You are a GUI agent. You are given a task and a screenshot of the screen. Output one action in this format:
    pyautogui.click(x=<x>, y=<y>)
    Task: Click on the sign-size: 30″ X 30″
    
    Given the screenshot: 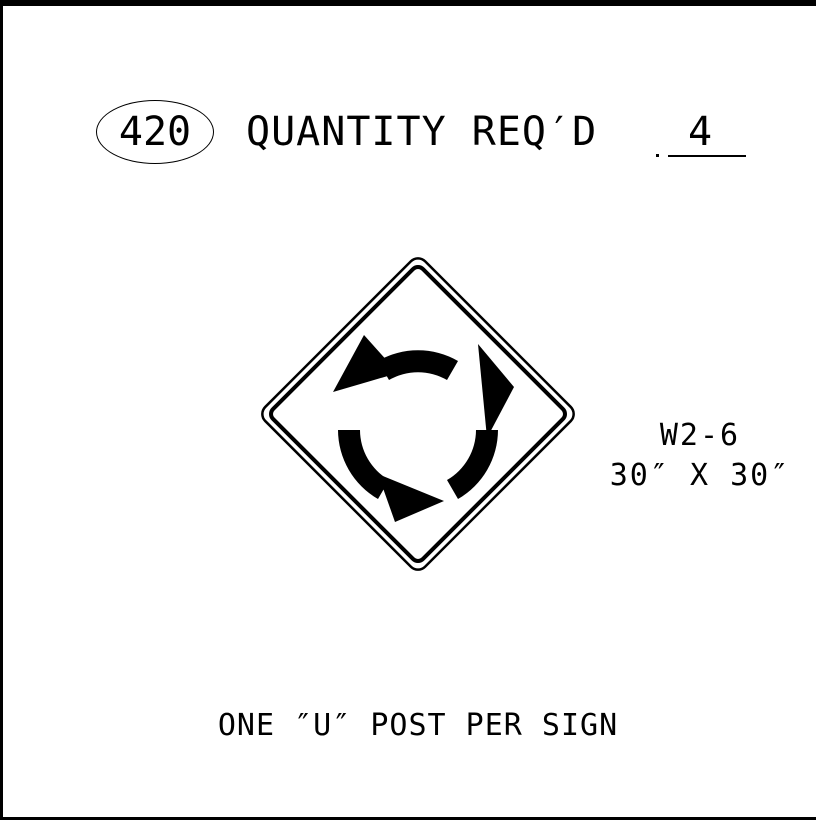 What is the action you would take?
    pyautogui.click(x=700, y=475)
    